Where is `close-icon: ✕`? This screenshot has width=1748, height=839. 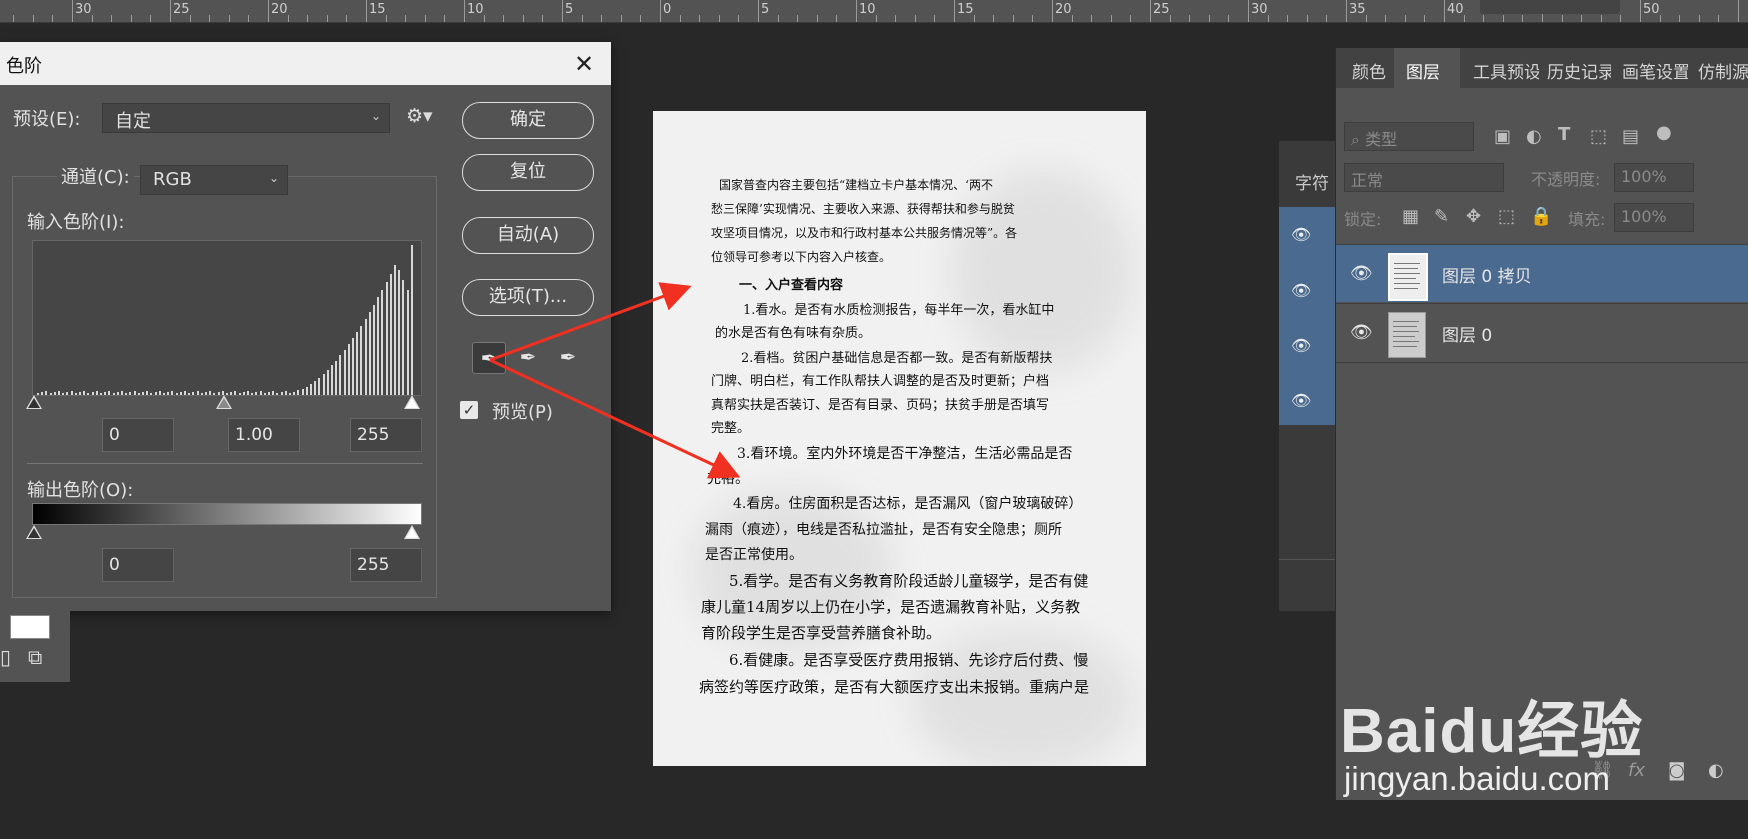 close-icon: ✕ is located at coordinates (584, 64).